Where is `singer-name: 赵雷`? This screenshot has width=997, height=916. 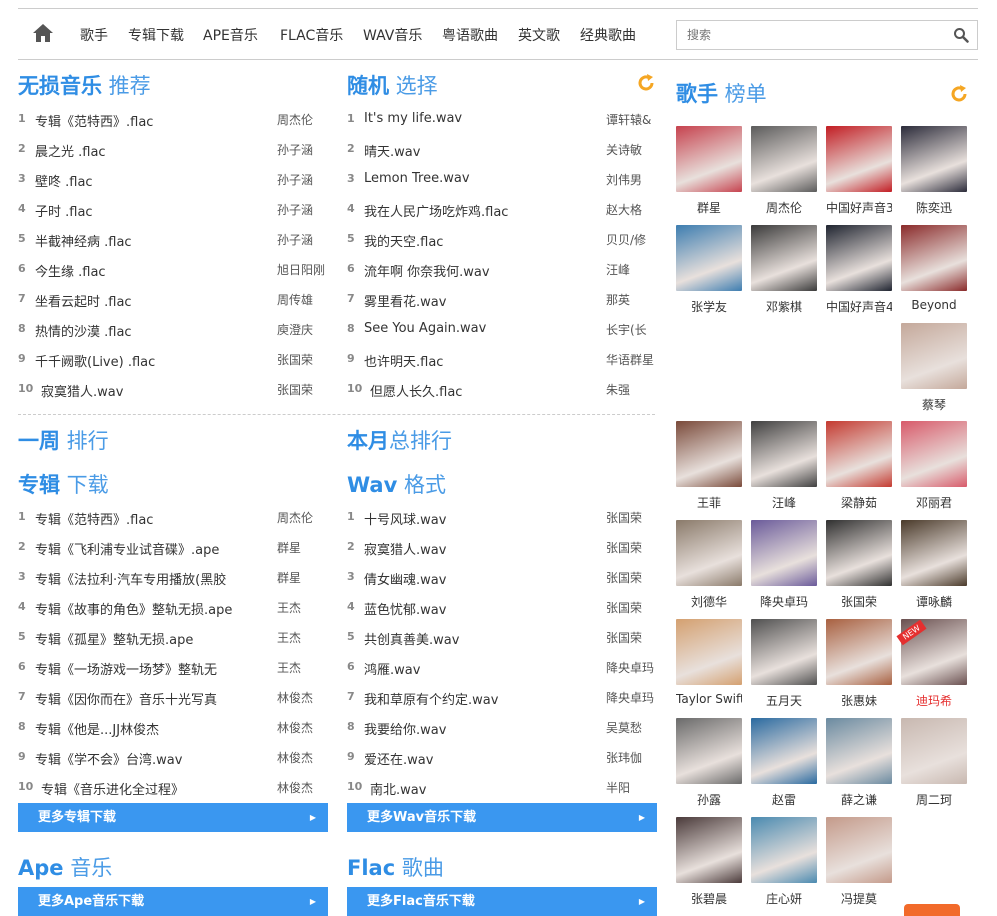 singer-name: 赵雷 is located at coordinates (784, 799).